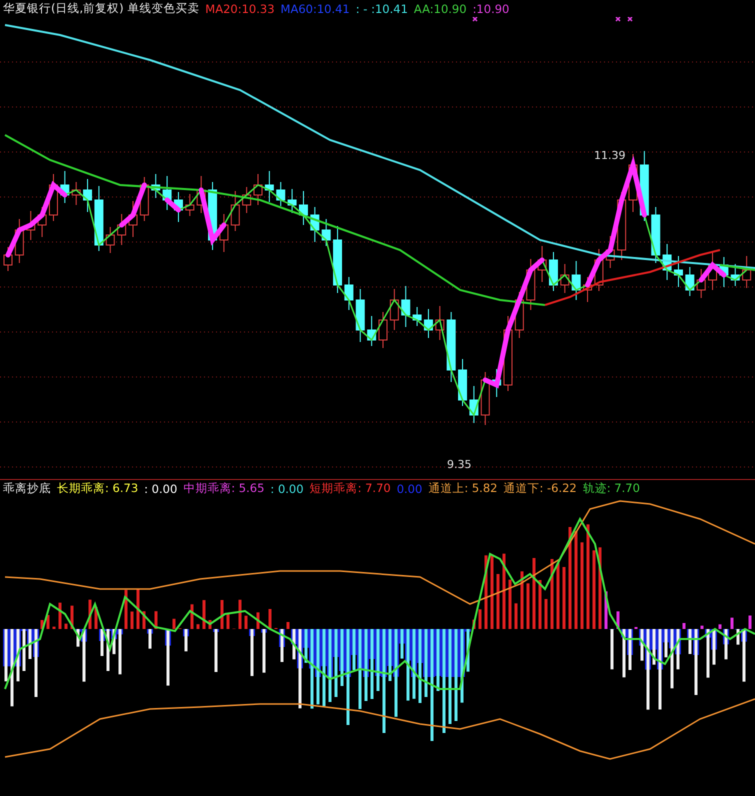 The image size is (755, 796). Describe the element at coordinates (491, 9) in the screenshot. I see `indicator-value: :10.90` at that location.